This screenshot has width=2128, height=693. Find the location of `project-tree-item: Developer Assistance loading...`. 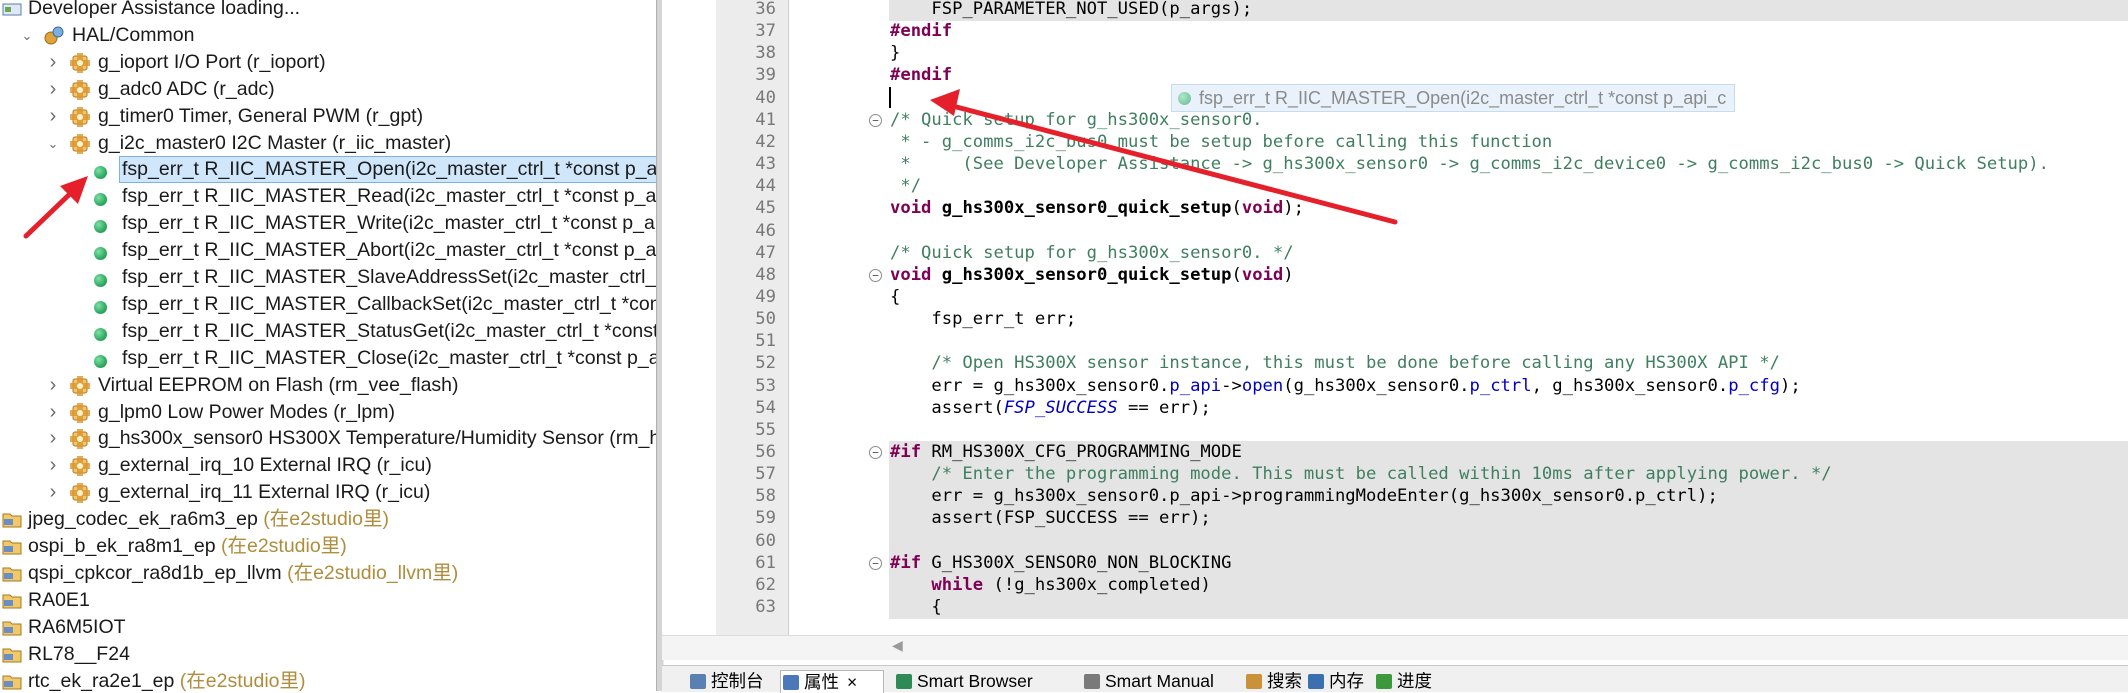

project-tree-item: Developer Assistance loading... is located at coordinates (328, 11).